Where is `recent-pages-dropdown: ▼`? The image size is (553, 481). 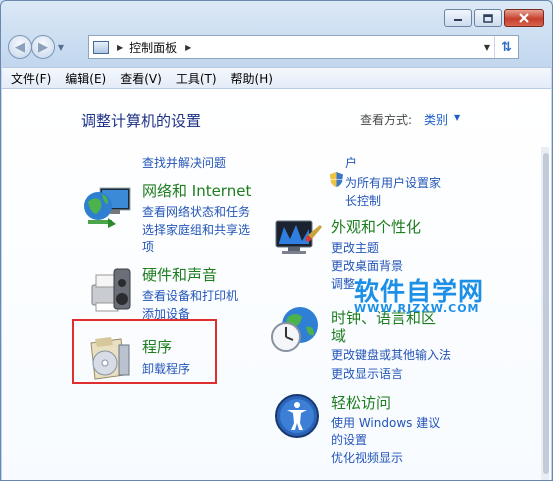
recent-pages-dropdown: ▼ is located at coordinates (61, 47).